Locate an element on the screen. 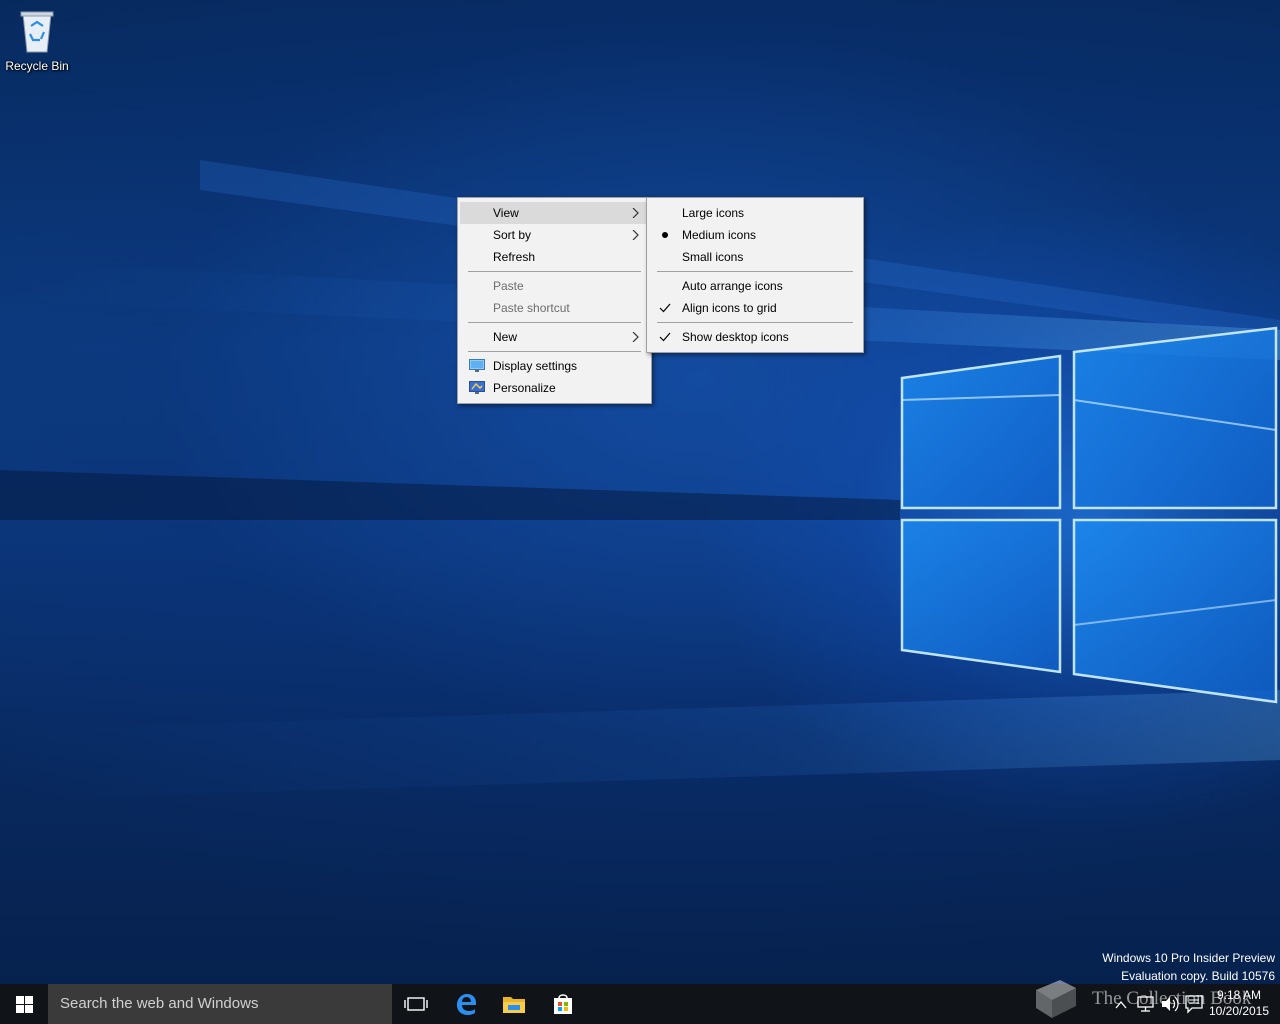 The width and height of the screenshot is (1280, 1024). menu-item-label: Paste is located at coordinates (508, 286).